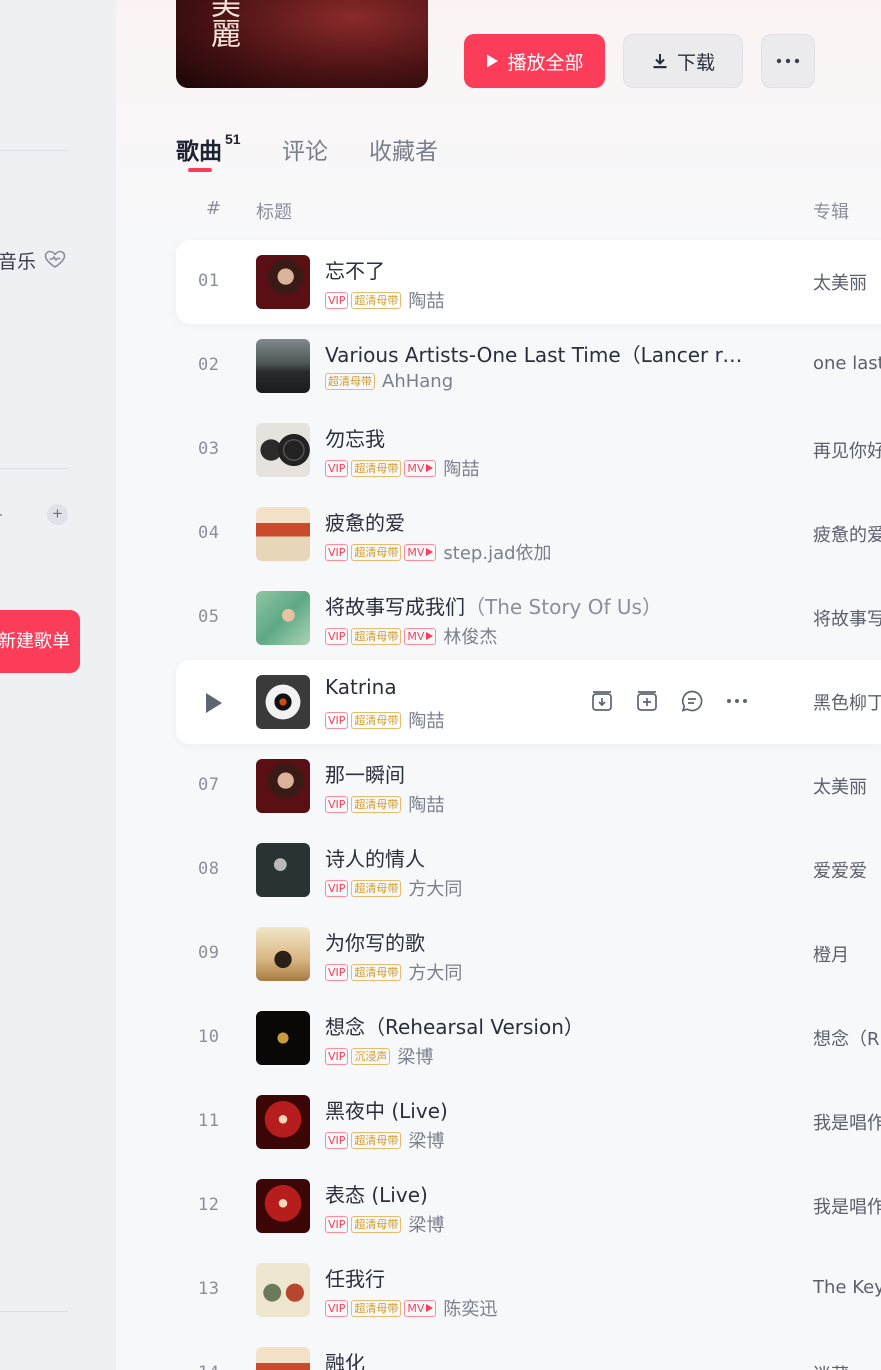 This screenshot has width=881, height=1370. What do you see at coordinates (393, 972) in the screenshot?
I see `song-meta: VIP 超清母带 方大同` at bounding box center [393, 972].